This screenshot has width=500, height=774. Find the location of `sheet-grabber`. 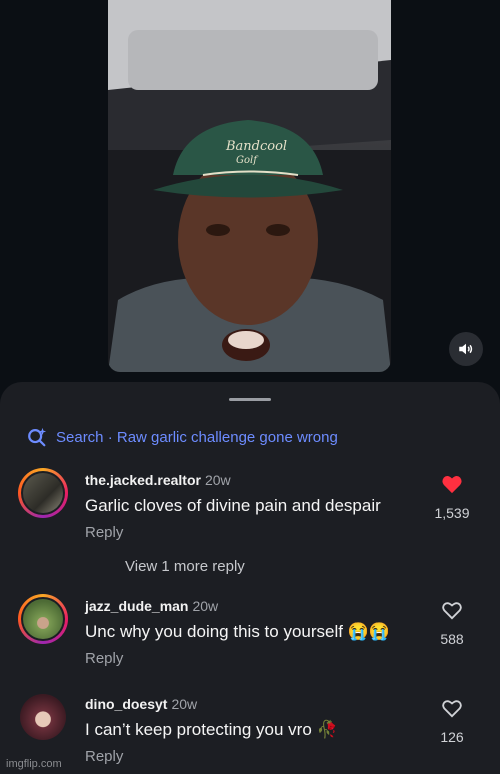

sheet-grabber is located at coordinates (250, 399).